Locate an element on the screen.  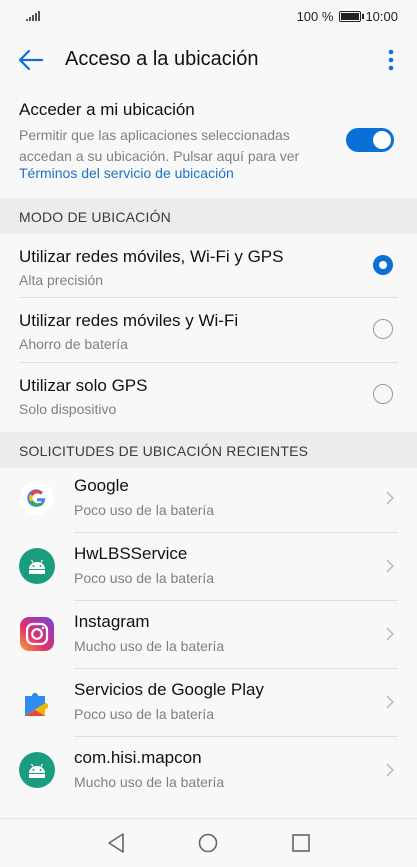
mode-option-subtitle: Ahorro de batería is located at coordinates (73, 344).